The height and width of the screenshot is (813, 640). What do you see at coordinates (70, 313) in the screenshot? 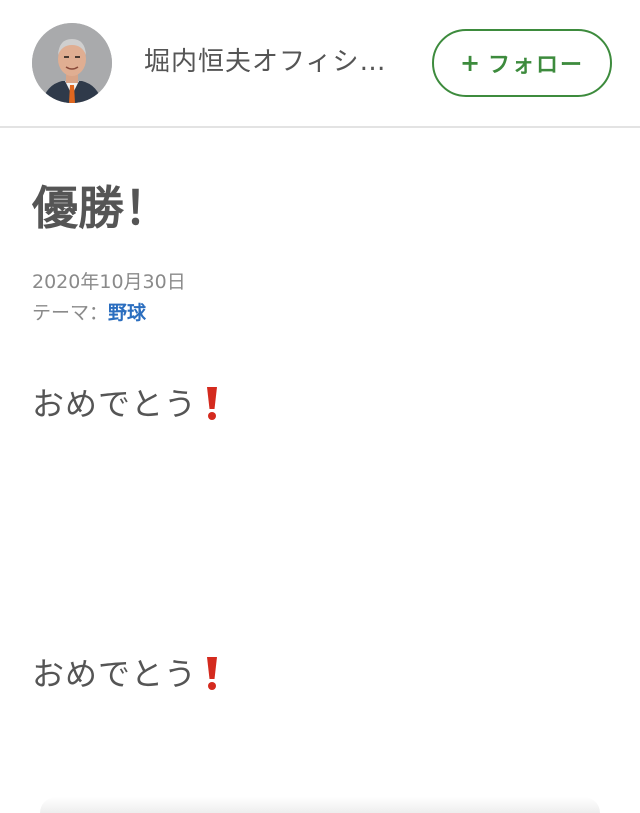
I see `theme-label: テーマ：` at bounding box center [70, 313].